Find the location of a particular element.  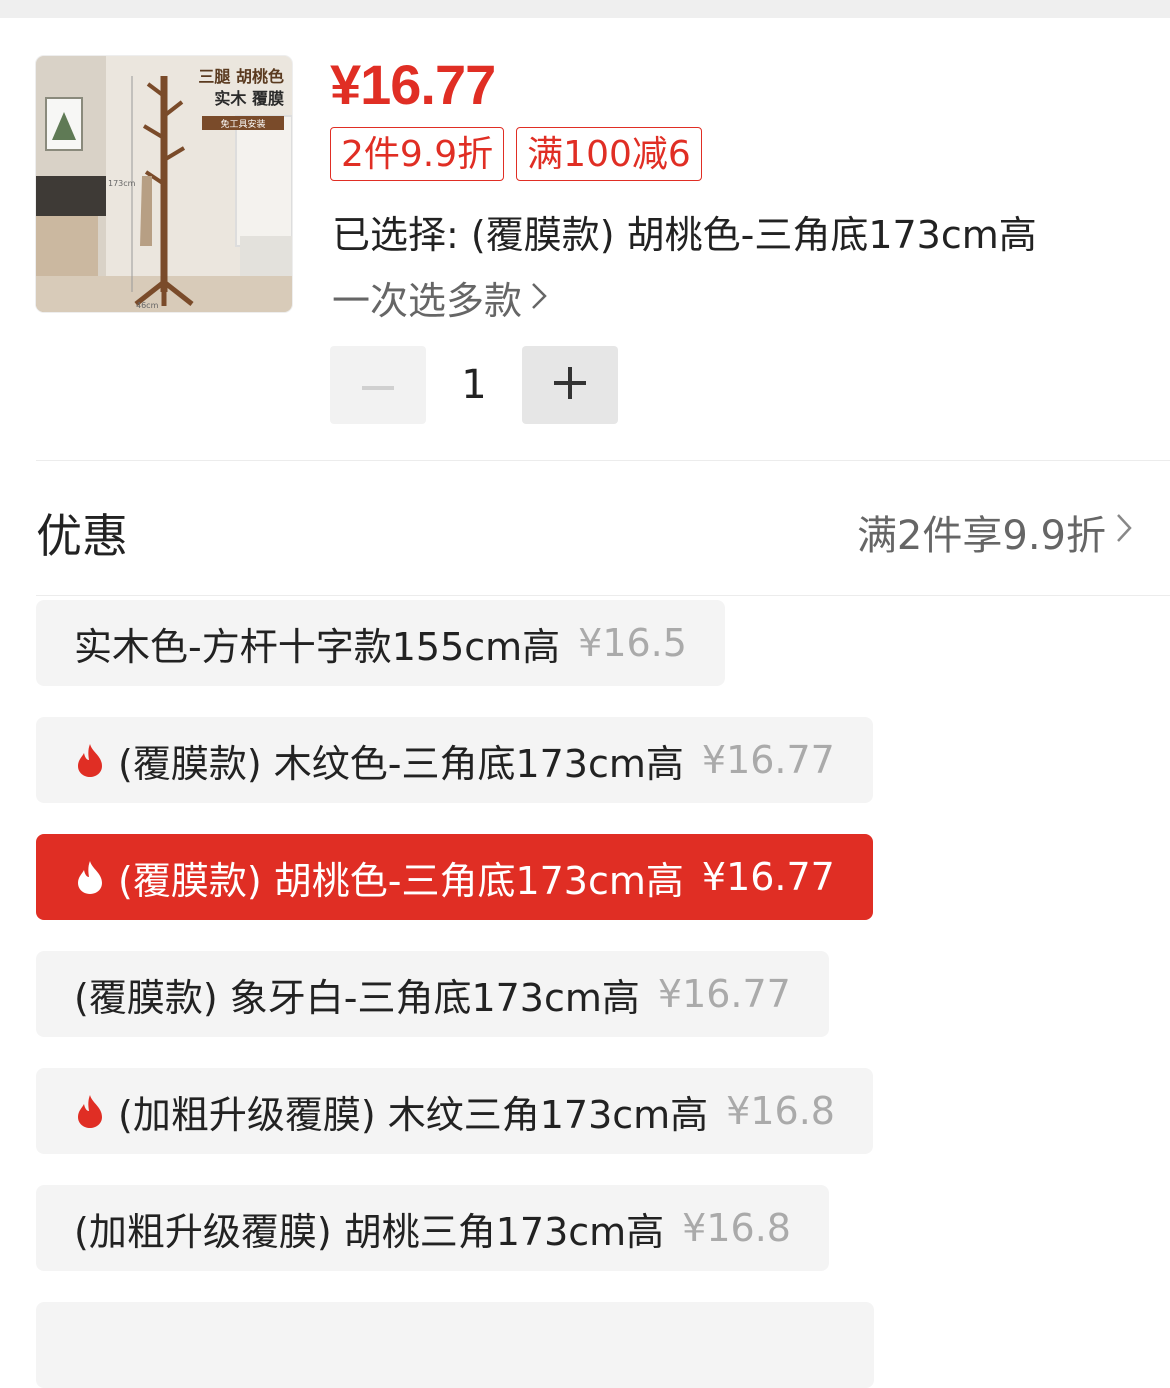

minus-icon is located at coordinates (378, 385).